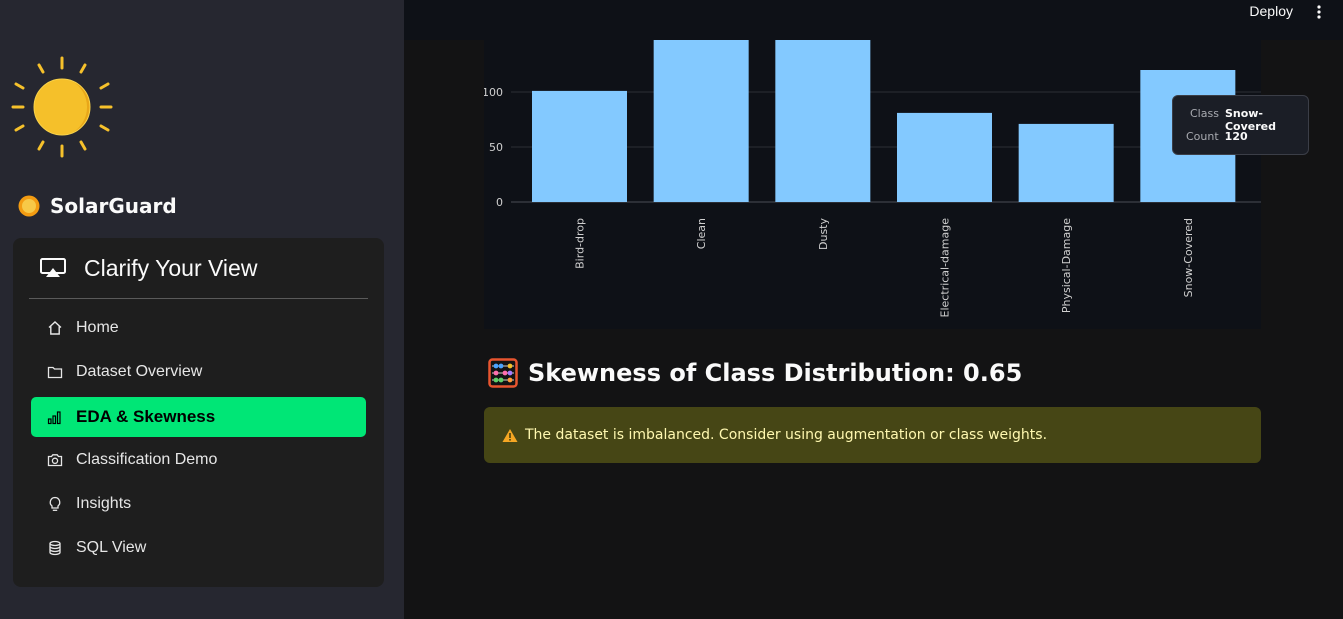  I want to click on sidebar-item-label: Insights, so click(104, 503).